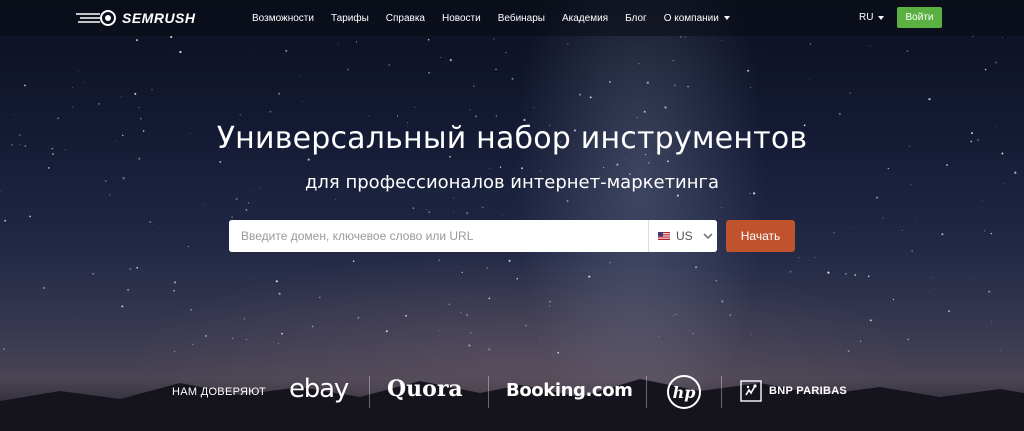 This screenshot has width=1024, height=431. Describe the element at coordinates (425, 389) in the screenshot. I see `quora-logo: Quora` at that location.